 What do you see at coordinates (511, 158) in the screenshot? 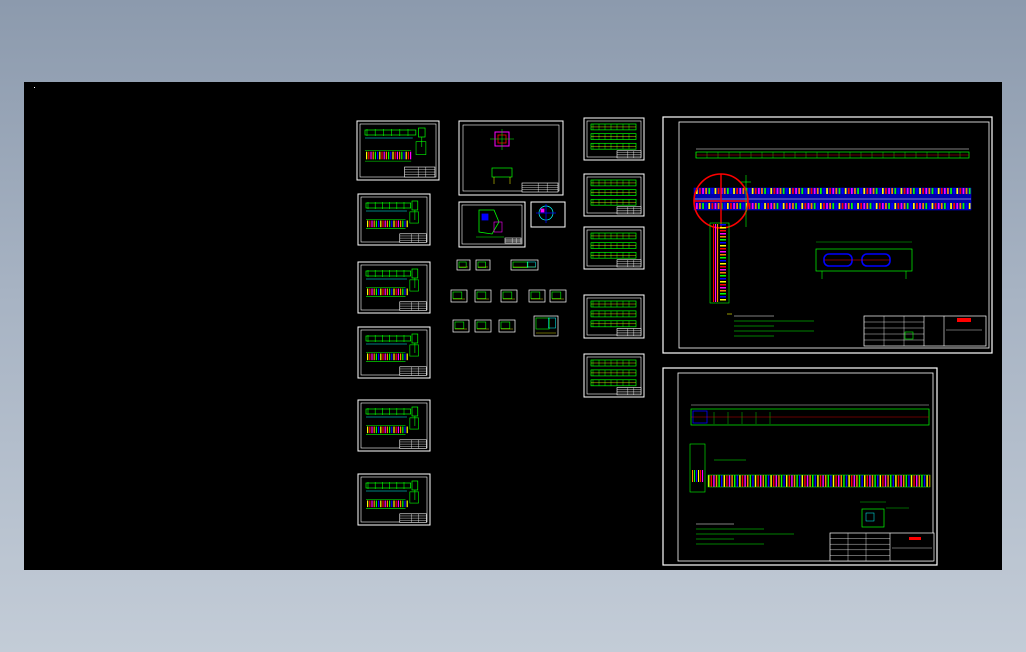
I see `sheet-b-section-detail` at bounding box center [511, 158].